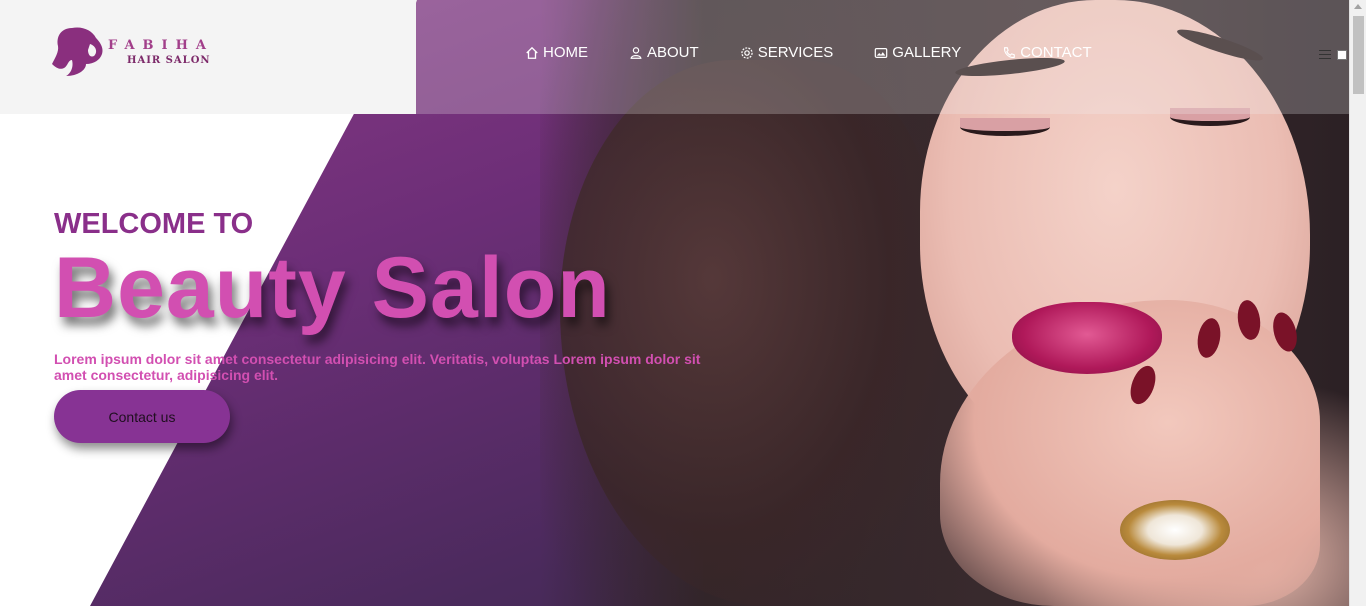  I want to click on page-scrollbar, so click(1357, 303).